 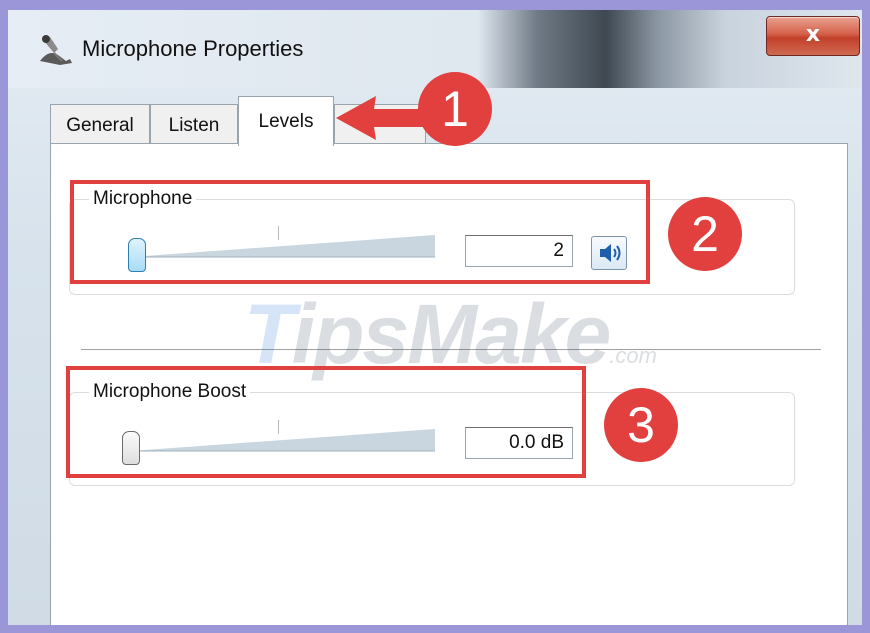 I want to click on window-title: Microphone Properties, so click(x=193, y=48).